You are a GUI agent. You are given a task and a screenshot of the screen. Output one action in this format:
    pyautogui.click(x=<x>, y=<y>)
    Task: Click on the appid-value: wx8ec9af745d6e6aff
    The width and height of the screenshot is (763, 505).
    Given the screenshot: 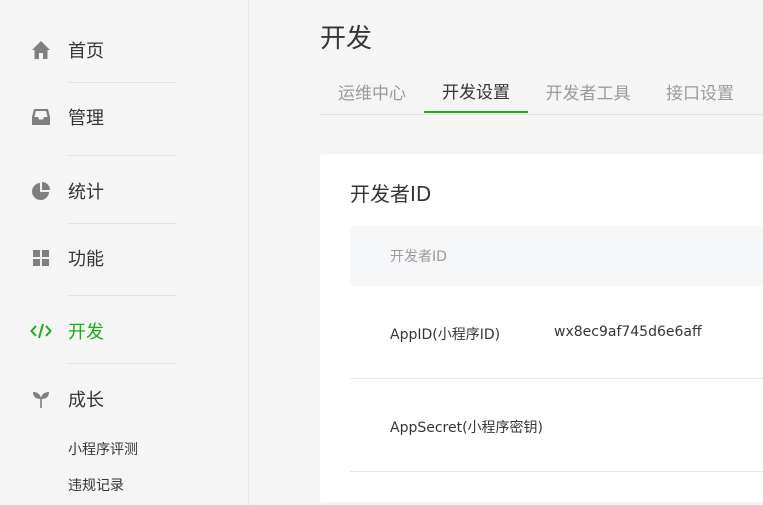 What is the action you would take?
    pyautogui.click(x=628, y=332)
    